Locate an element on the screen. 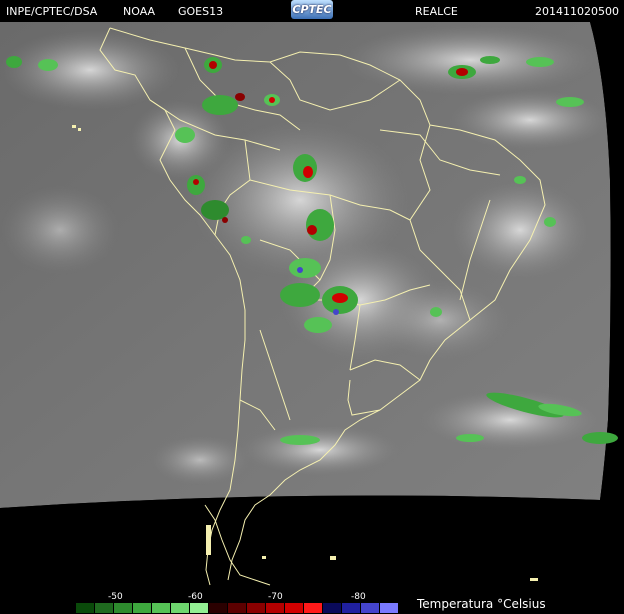 The width and height of the screenshot is (624, 614). legend-tick: -50 is located at coordinates (115, 597).